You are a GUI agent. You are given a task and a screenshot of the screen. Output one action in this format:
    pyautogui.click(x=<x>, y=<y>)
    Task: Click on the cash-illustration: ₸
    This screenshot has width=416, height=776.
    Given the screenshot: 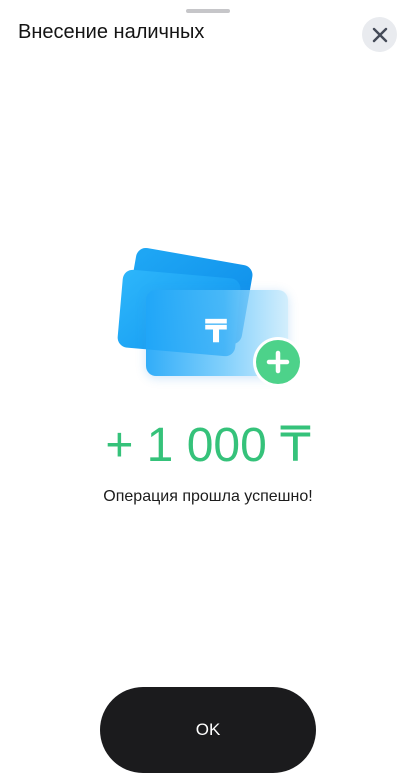 What is the action you would take?
    pyautogui.click(x=210, y=319)
    